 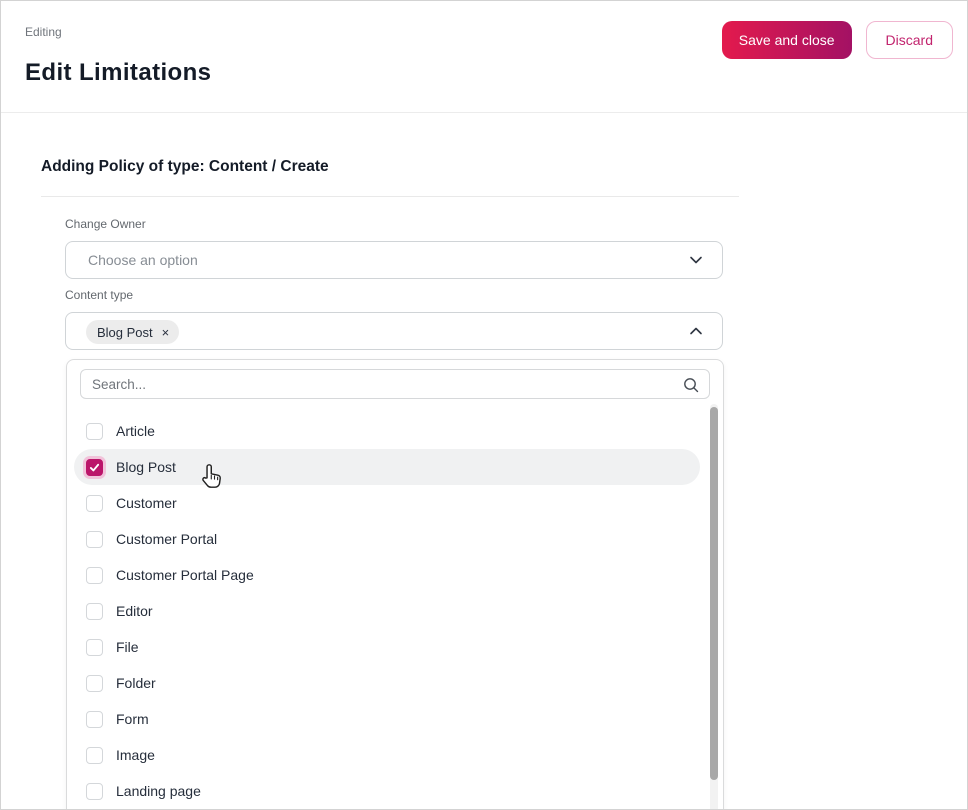 What do you see at coordinates (387, 791) in the screenshot?
I see `content-type-option: Landing page` at bounding box center [387, 791].